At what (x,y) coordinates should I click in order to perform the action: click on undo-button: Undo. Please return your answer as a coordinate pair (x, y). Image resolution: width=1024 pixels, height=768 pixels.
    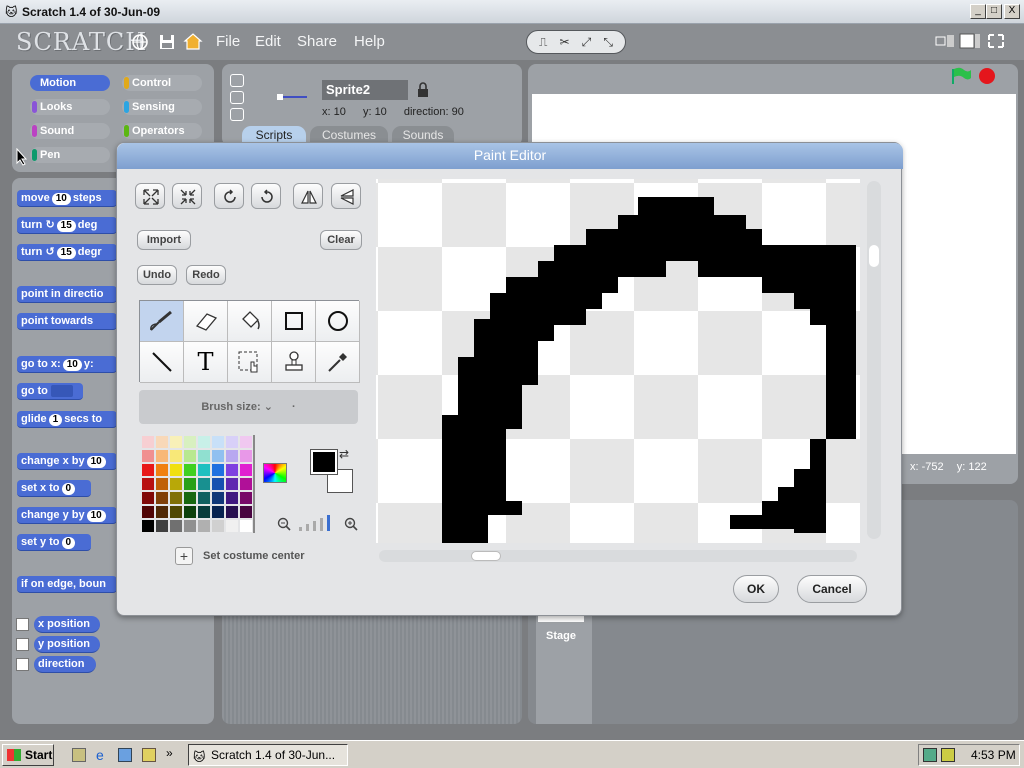
    Looking at the image, I should click on (157, 275).